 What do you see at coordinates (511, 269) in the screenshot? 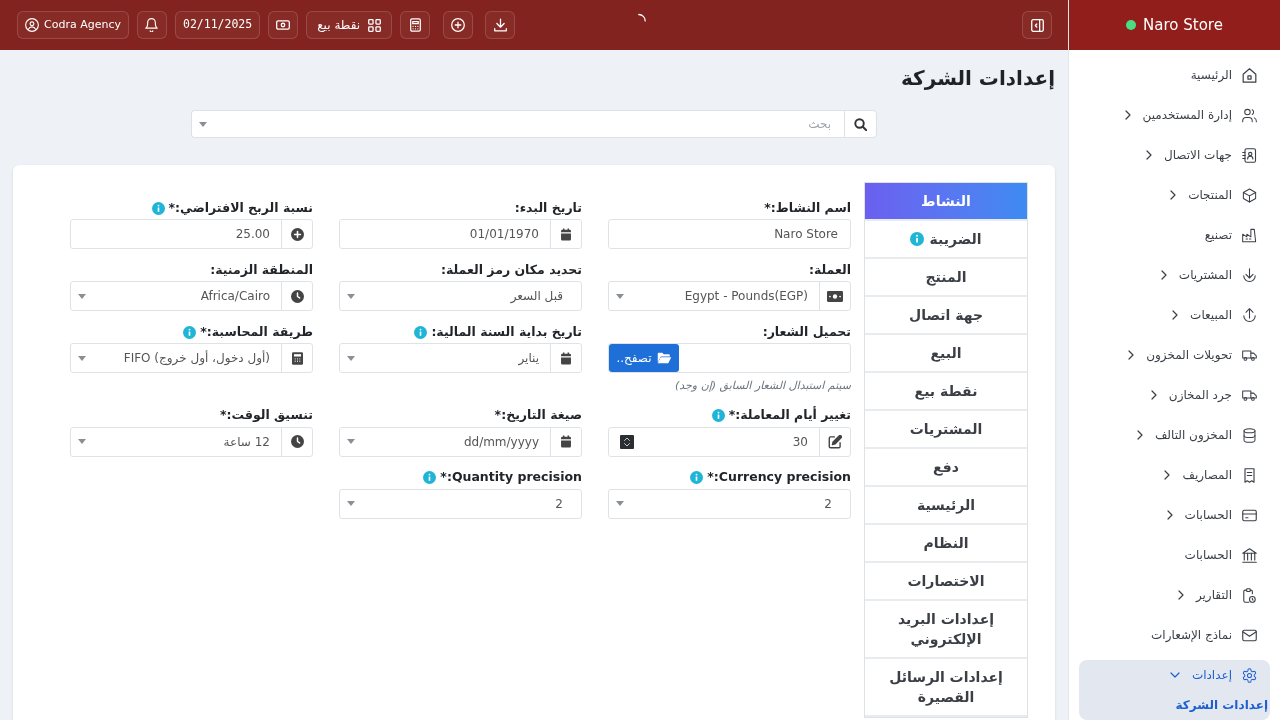
I see `field-label: تحديد مكان رمز العملة:` at bounding box center [511, 269].